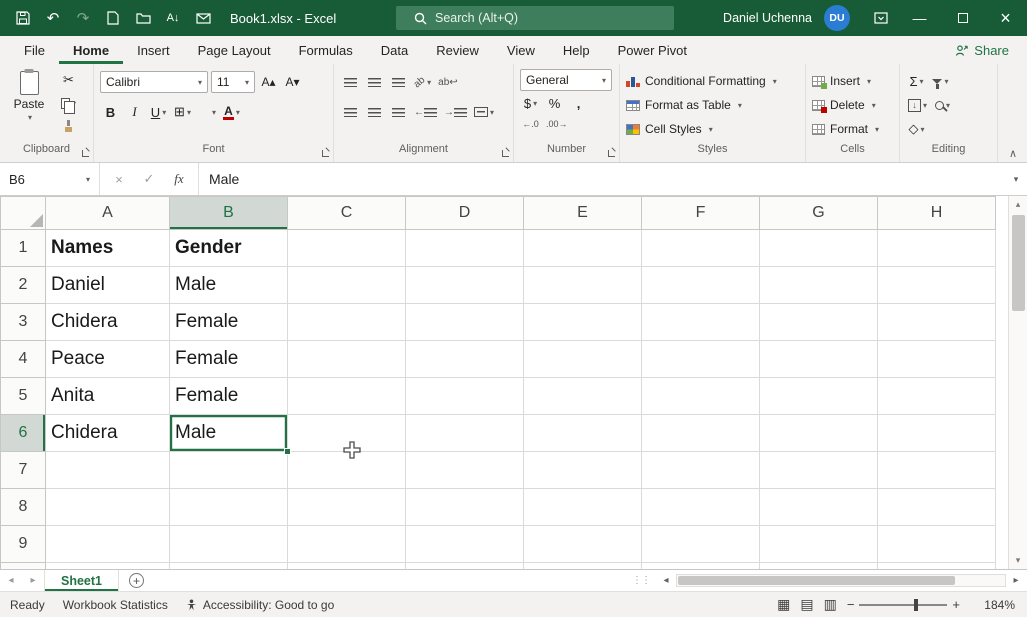  What do you see at coordinates (582, 507) in the screenshot?
I see `cell-E8` at bounding box center [582, 507].